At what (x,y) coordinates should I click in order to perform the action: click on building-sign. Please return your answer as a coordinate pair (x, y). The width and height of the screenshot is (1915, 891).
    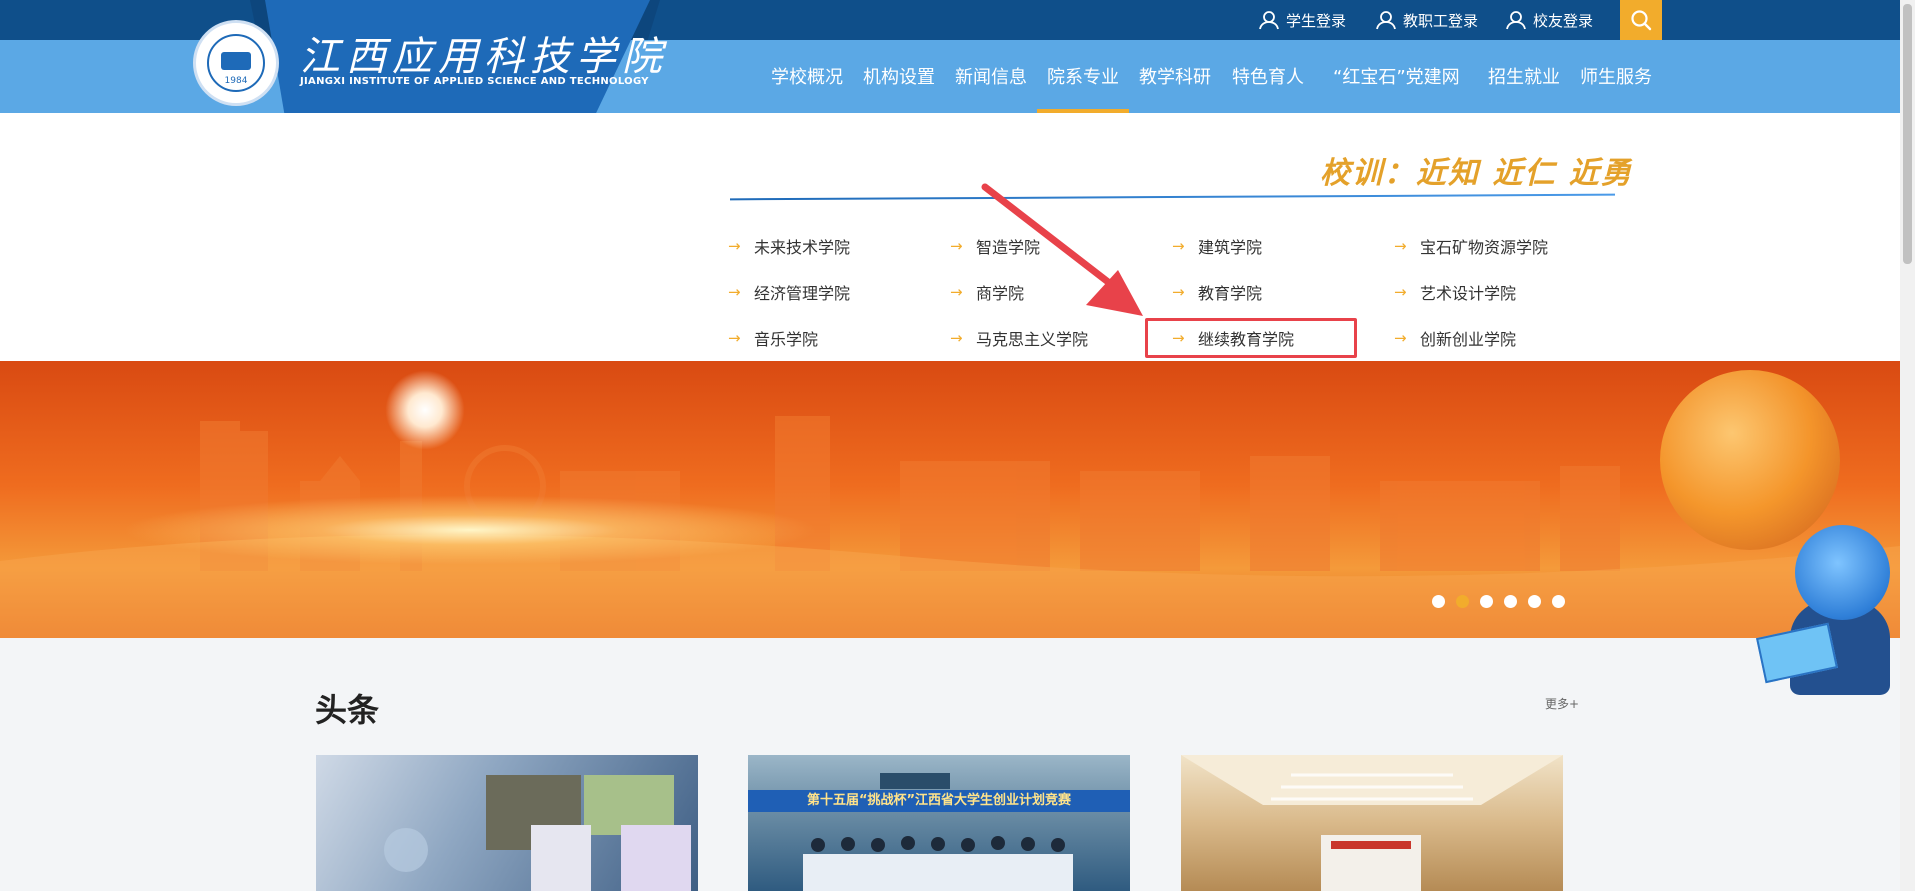
    Looking at the image, I should click on (915, 781).